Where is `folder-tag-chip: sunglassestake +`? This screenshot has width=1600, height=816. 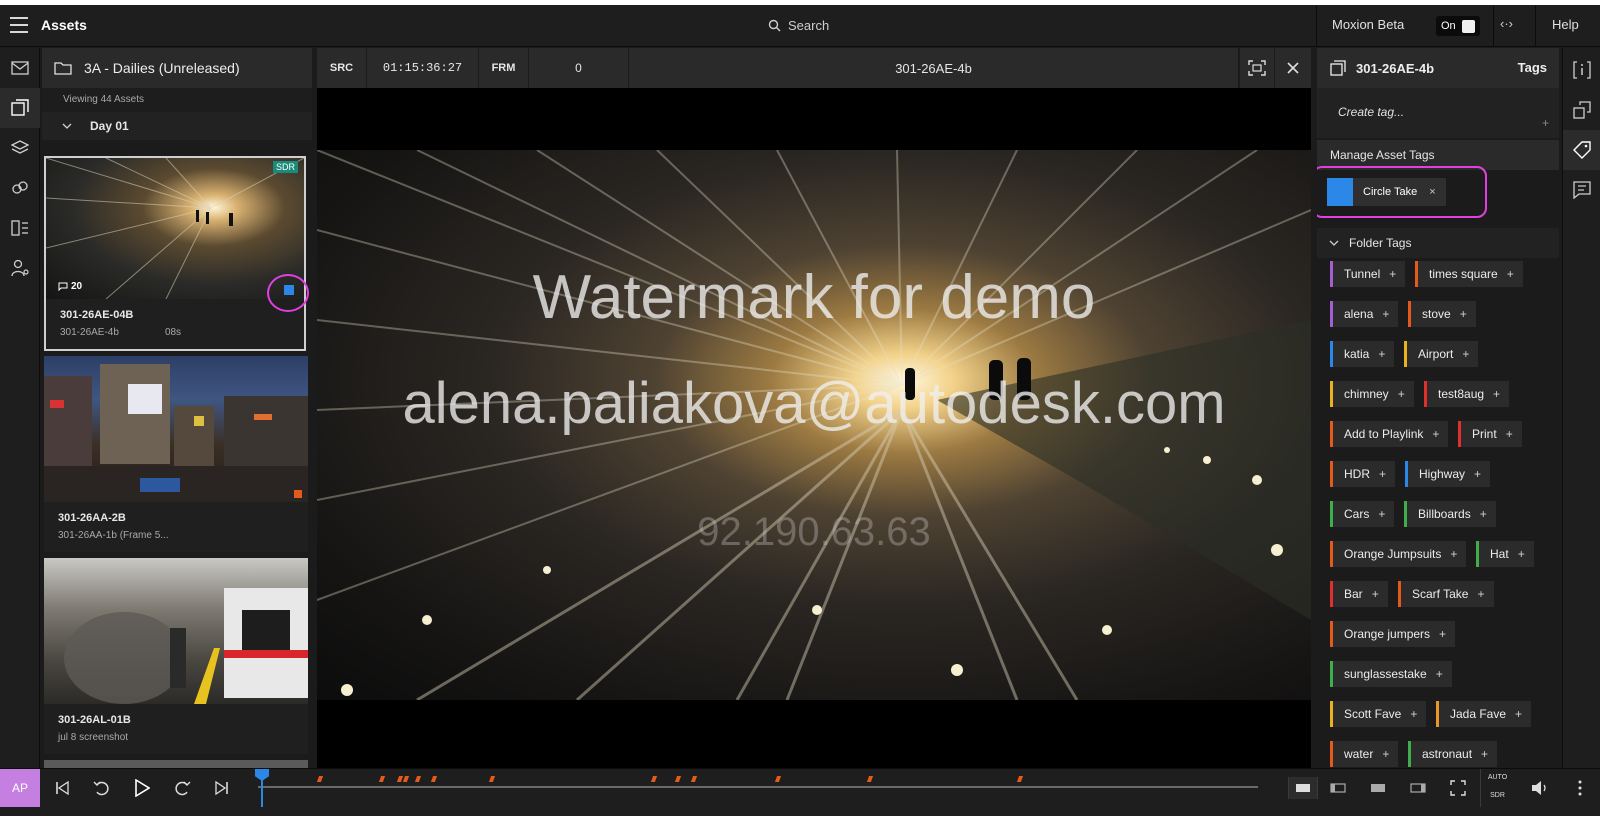 folder-tag-chip: sunglassestake + is located at coordinates (1391, 674).